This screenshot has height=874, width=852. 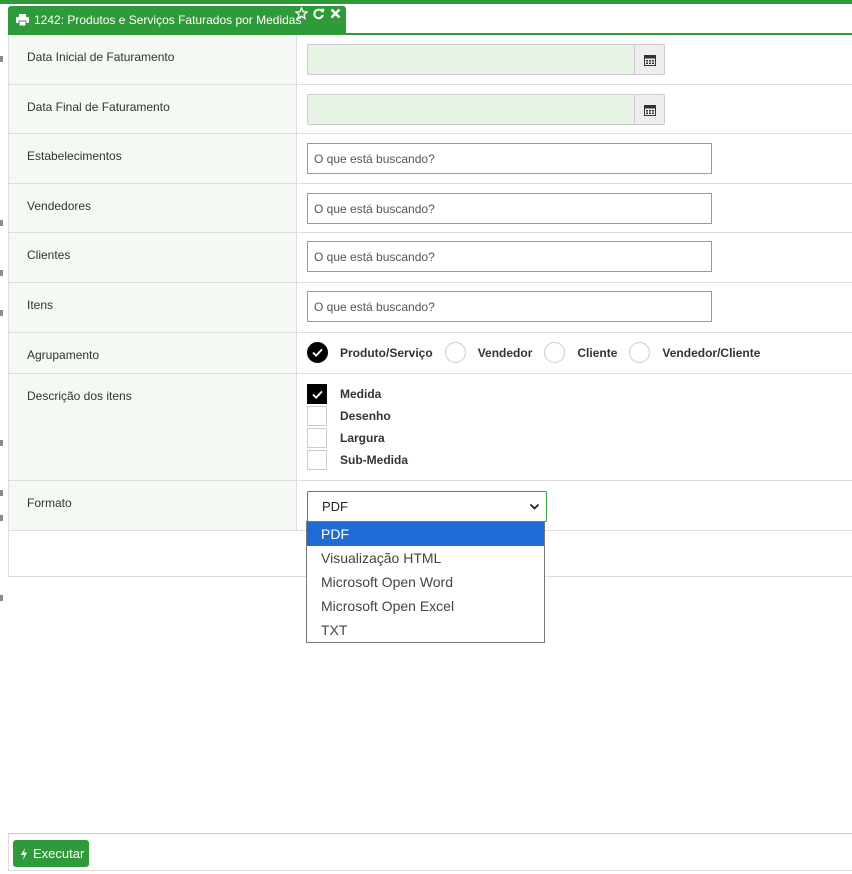 What do you see at coordinates (640, 352) in the screenshot?
I see `radio-vendedor-cliente` at bounding box center [640, 352].